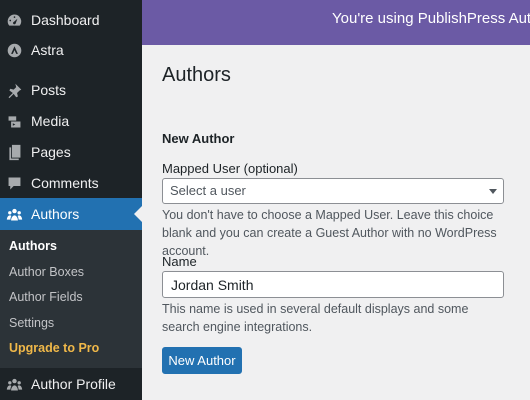 The image size is (530, 400). I want to click on pages-icon, so click(14, 152).